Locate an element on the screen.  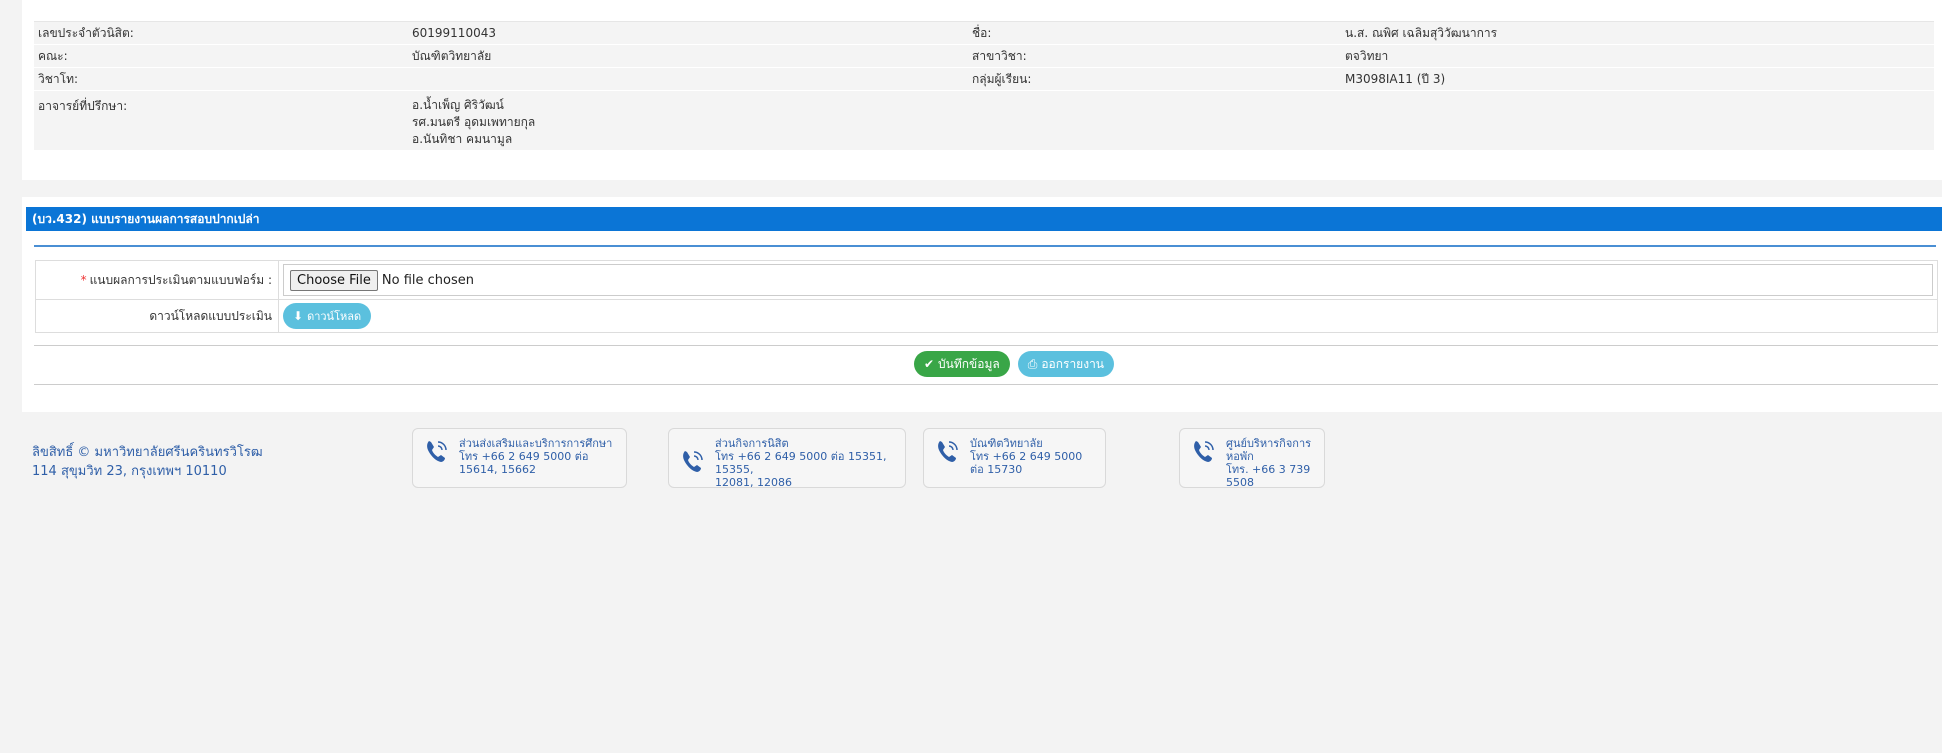
upload-field-cell: Choose File No file chosen is located at coordinates (1108, 280).